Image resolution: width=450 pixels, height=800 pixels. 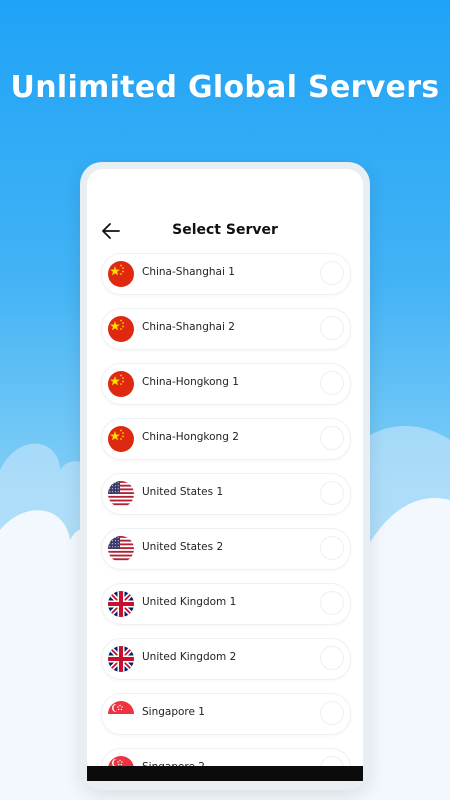 I want to click on server-label: China-Shanghai 1, so click(x=188, y=272).